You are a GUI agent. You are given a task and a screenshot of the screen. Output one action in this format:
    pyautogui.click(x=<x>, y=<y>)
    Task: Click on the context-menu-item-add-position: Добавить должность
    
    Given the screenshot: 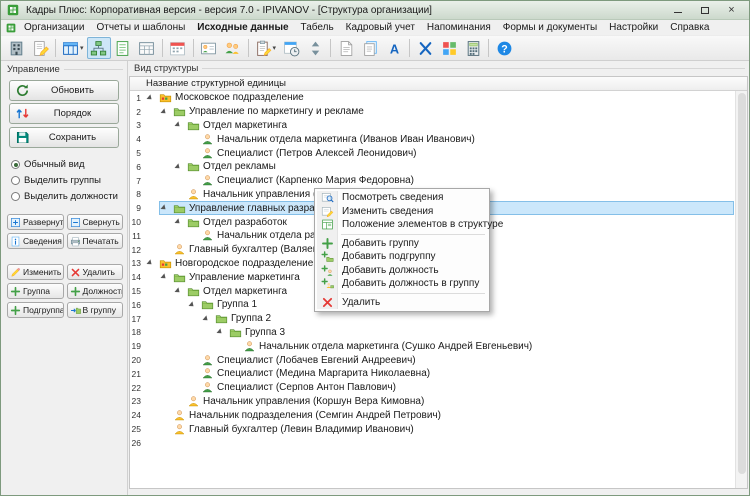 What is the action you would take?
    pyautogui.click(x=402, y=271)
    